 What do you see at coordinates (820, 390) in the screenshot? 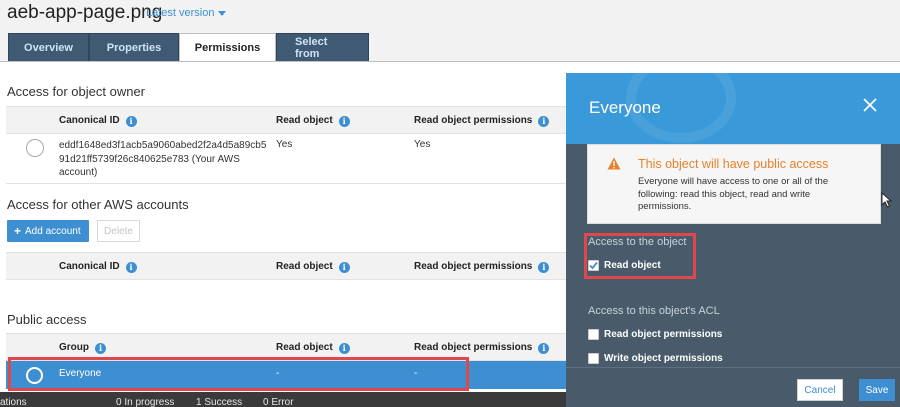
I see `cancel-button: Cancel` at bounding box center [820, 390].